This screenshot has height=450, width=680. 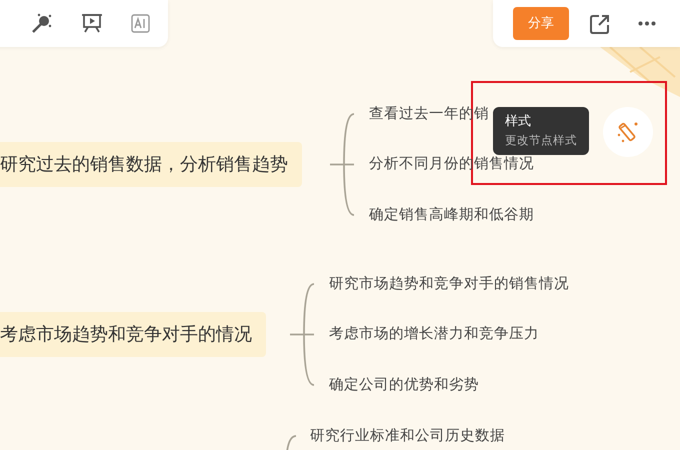 What do you see at coordinates (151, 164) in the screenshot?
I see `topic-node: 研究过去的销售数据，分析销售趋势` at bounding box center [151, 164].